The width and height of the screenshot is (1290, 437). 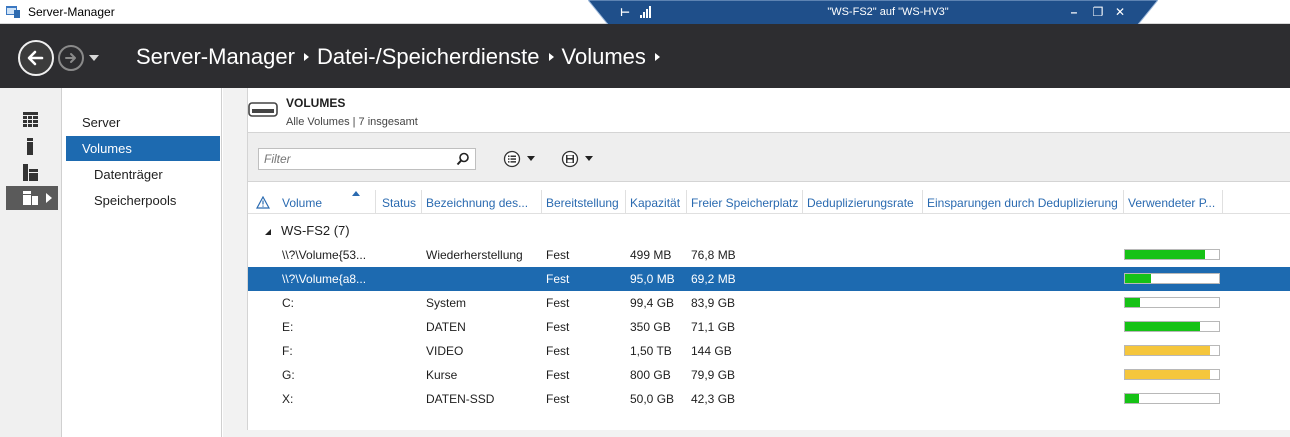 I want to click on table-row: \\?\Volume{a8... Fest 95,0 MB 69,2 MB, so click(x=769, y=279).